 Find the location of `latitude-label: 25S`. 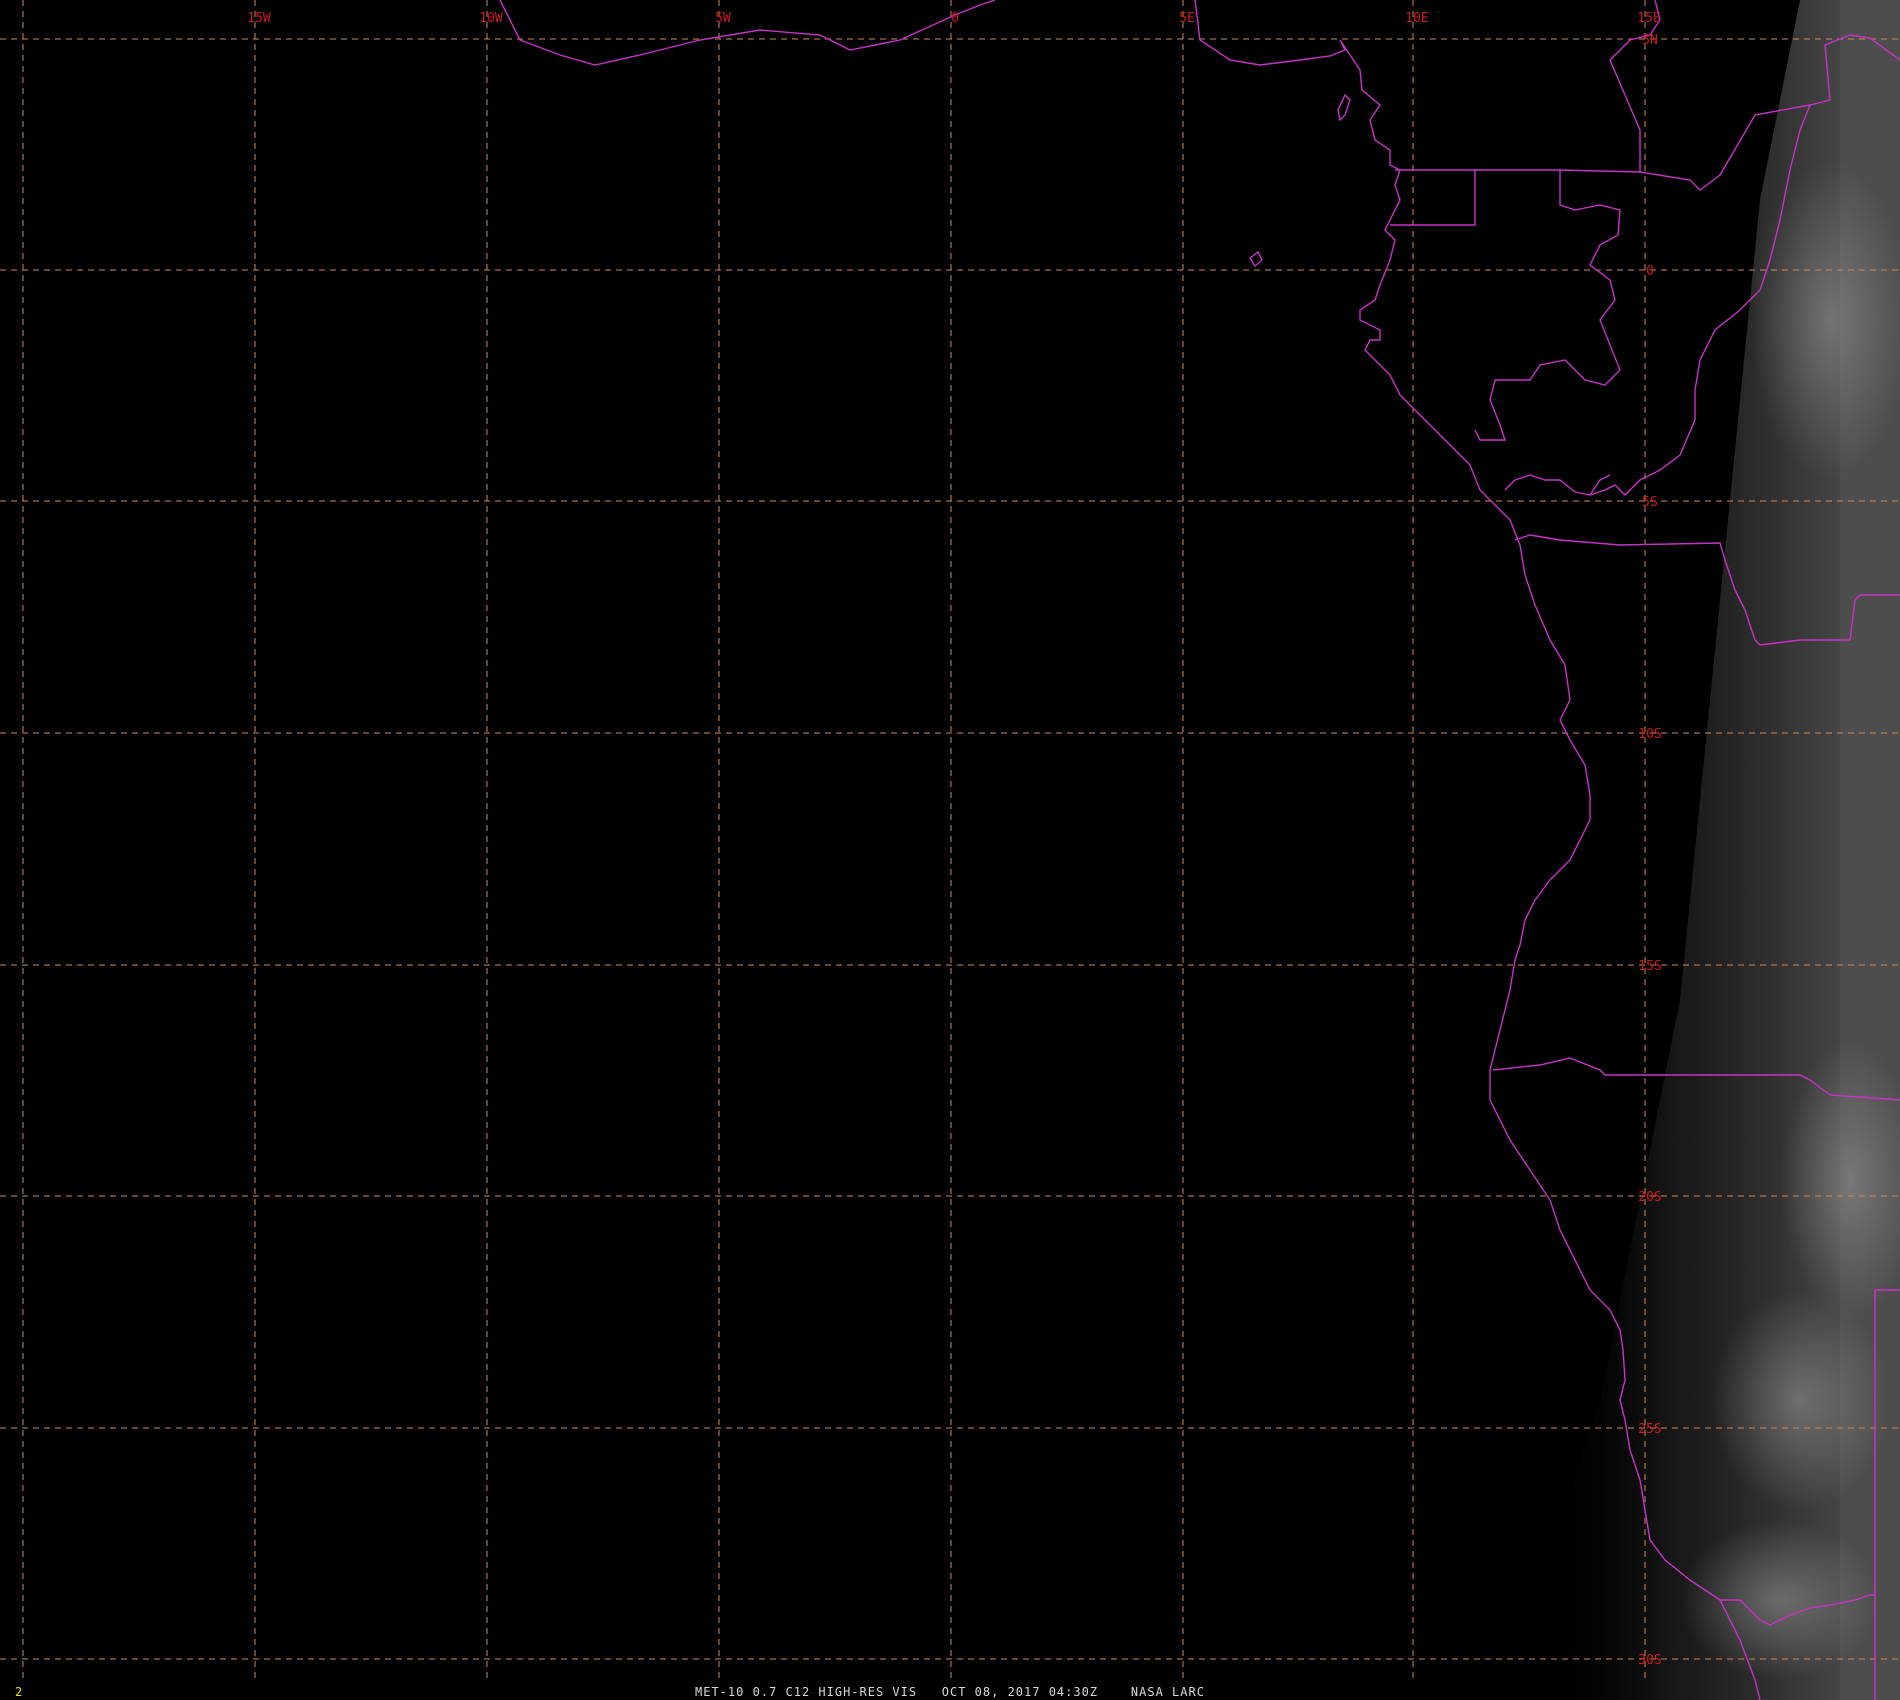

latitude-label: 25S is located at coordinates (1649, 1429).